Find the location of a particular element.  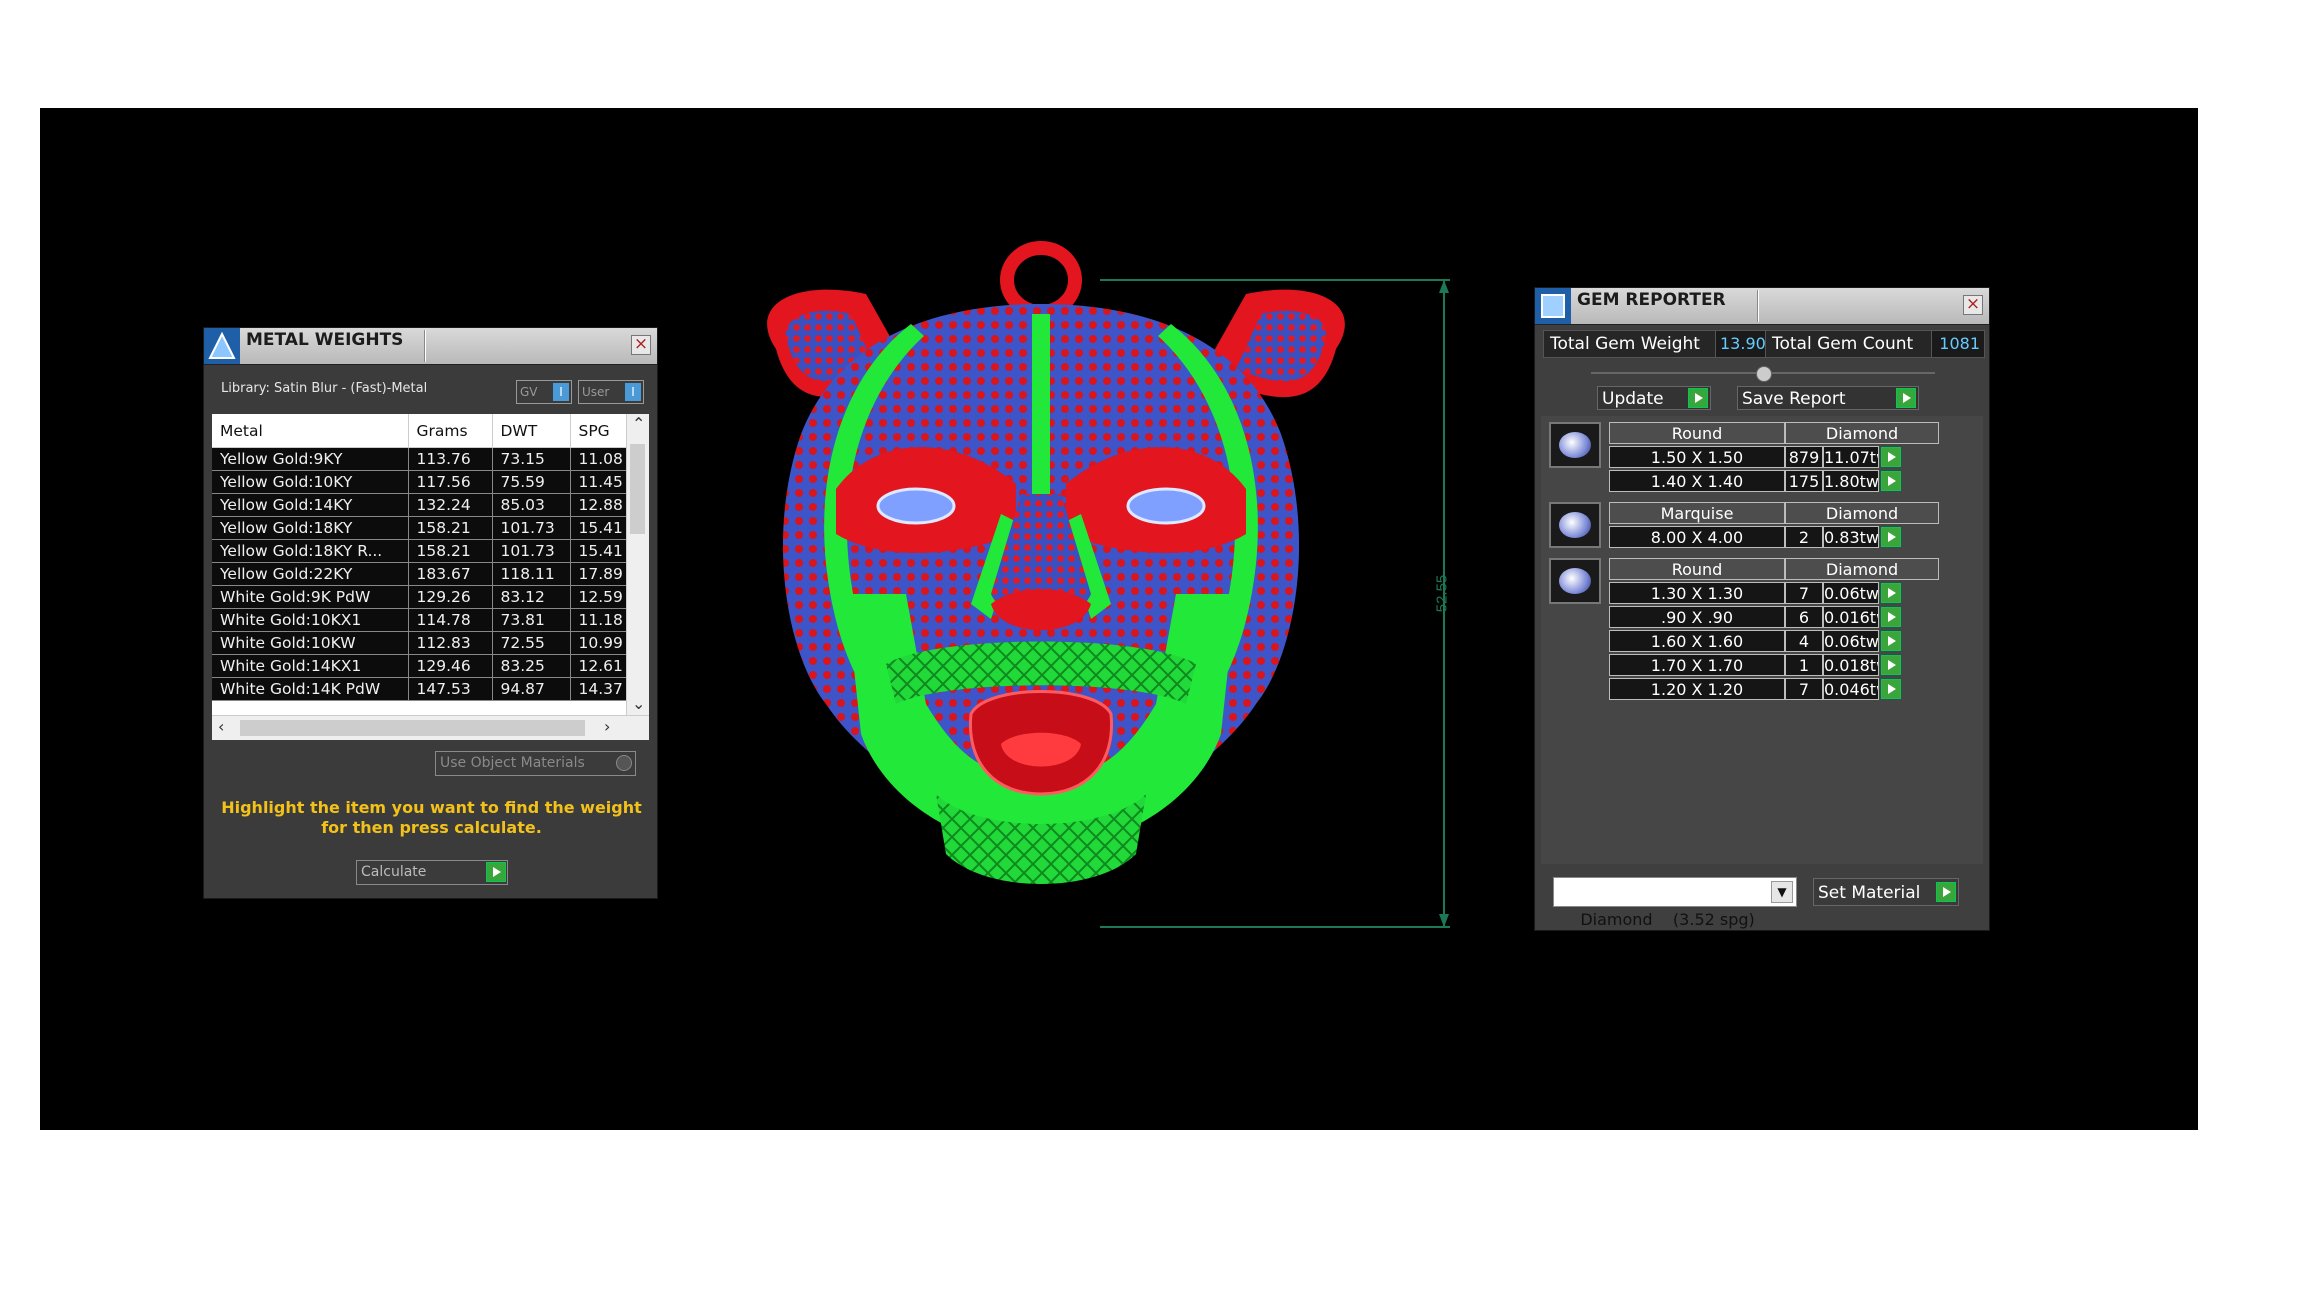

metal-cell: 17.89 is located at coordinates (598, 574).